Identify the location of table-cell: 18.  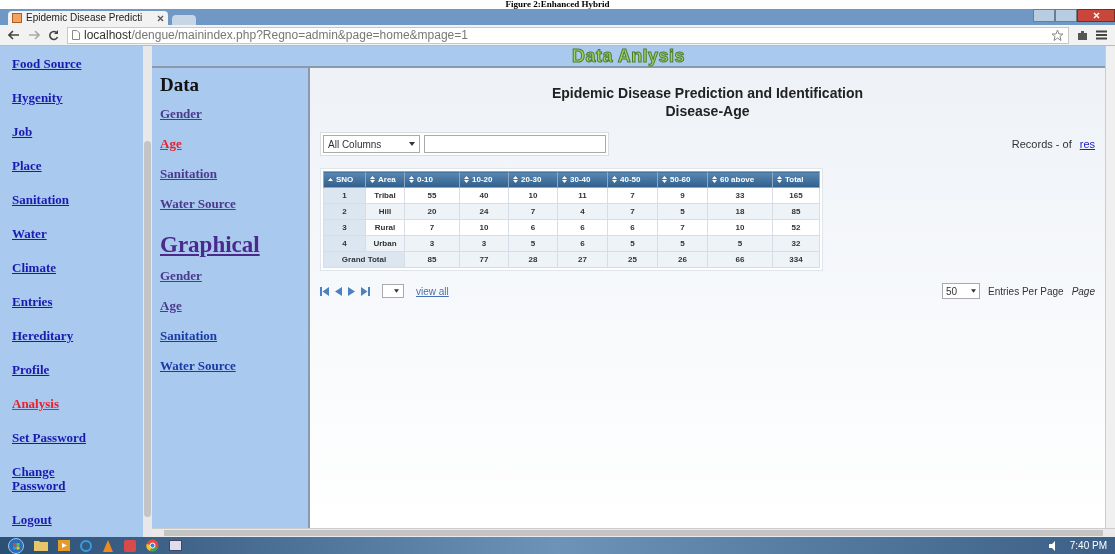
(740, 211).